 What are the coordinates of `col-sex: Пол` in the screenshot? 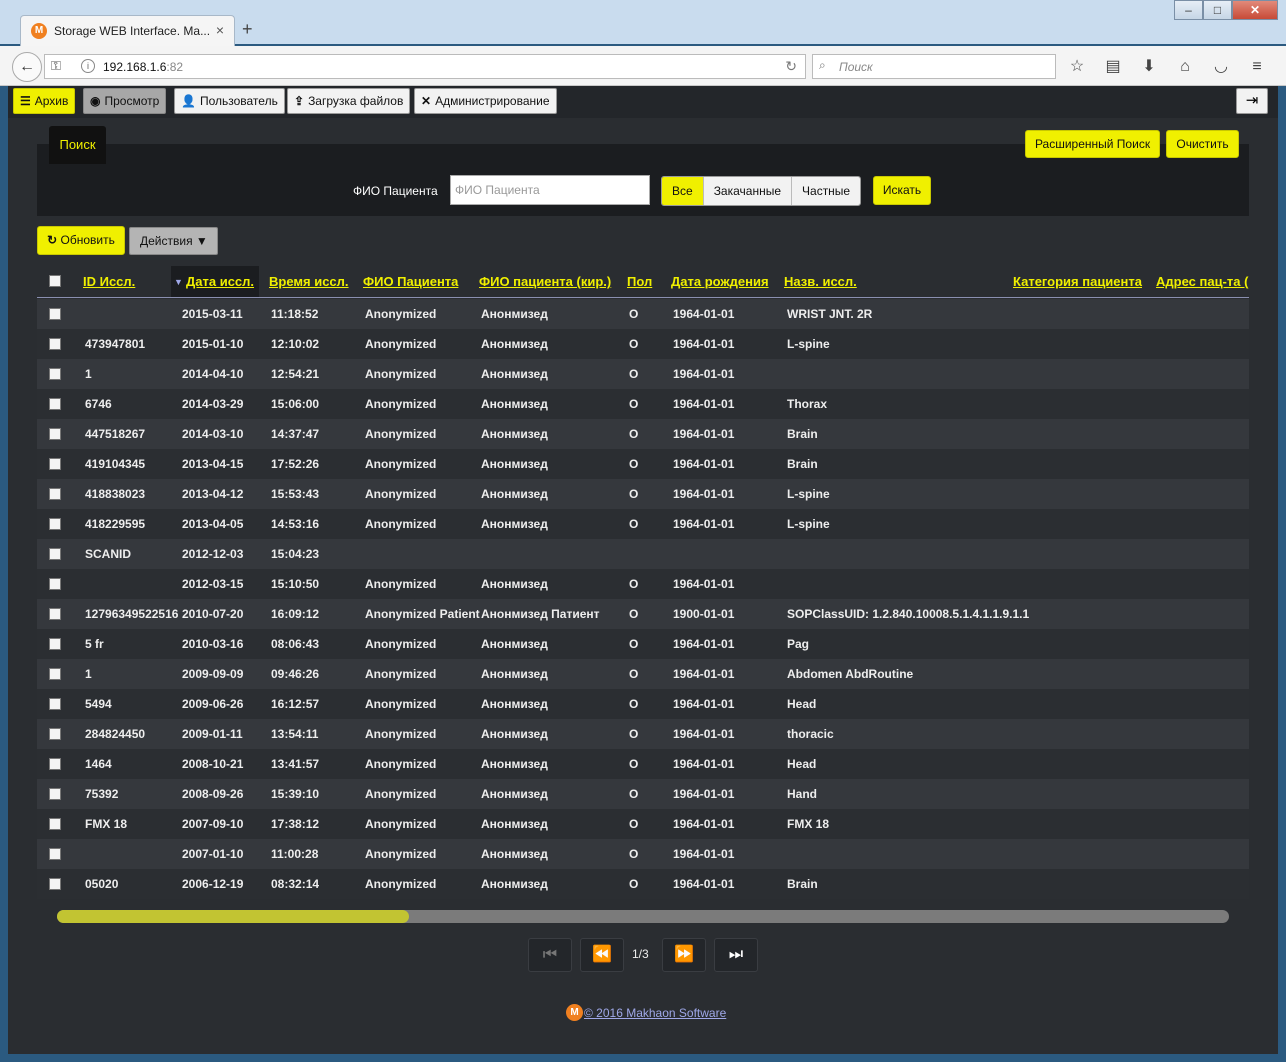 It's located at (639, 281).